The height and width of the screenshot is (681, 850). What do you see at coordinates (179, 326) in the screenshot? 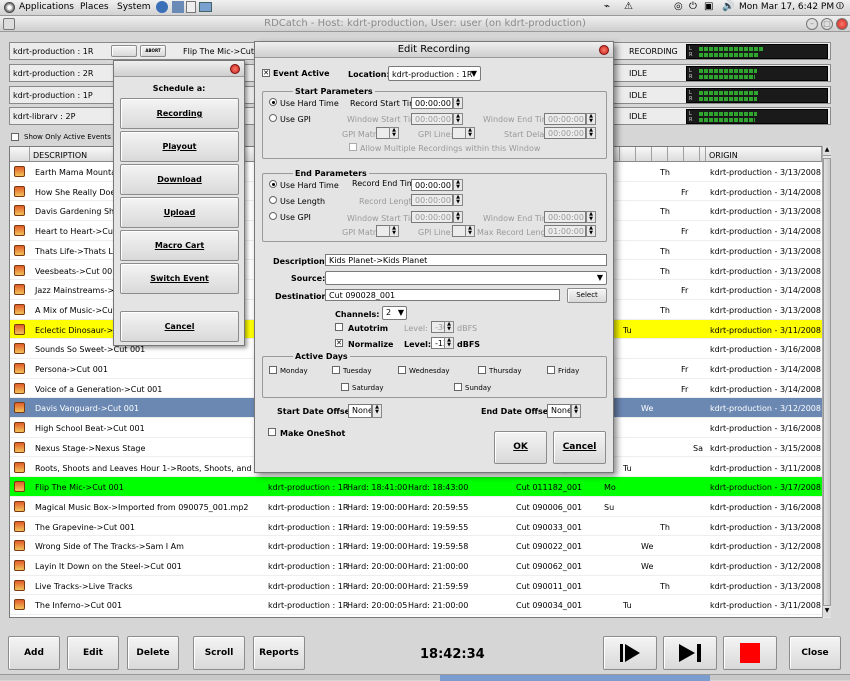
I see `schedule-cancel-button: Cancel` at bounding box center [179, 326].